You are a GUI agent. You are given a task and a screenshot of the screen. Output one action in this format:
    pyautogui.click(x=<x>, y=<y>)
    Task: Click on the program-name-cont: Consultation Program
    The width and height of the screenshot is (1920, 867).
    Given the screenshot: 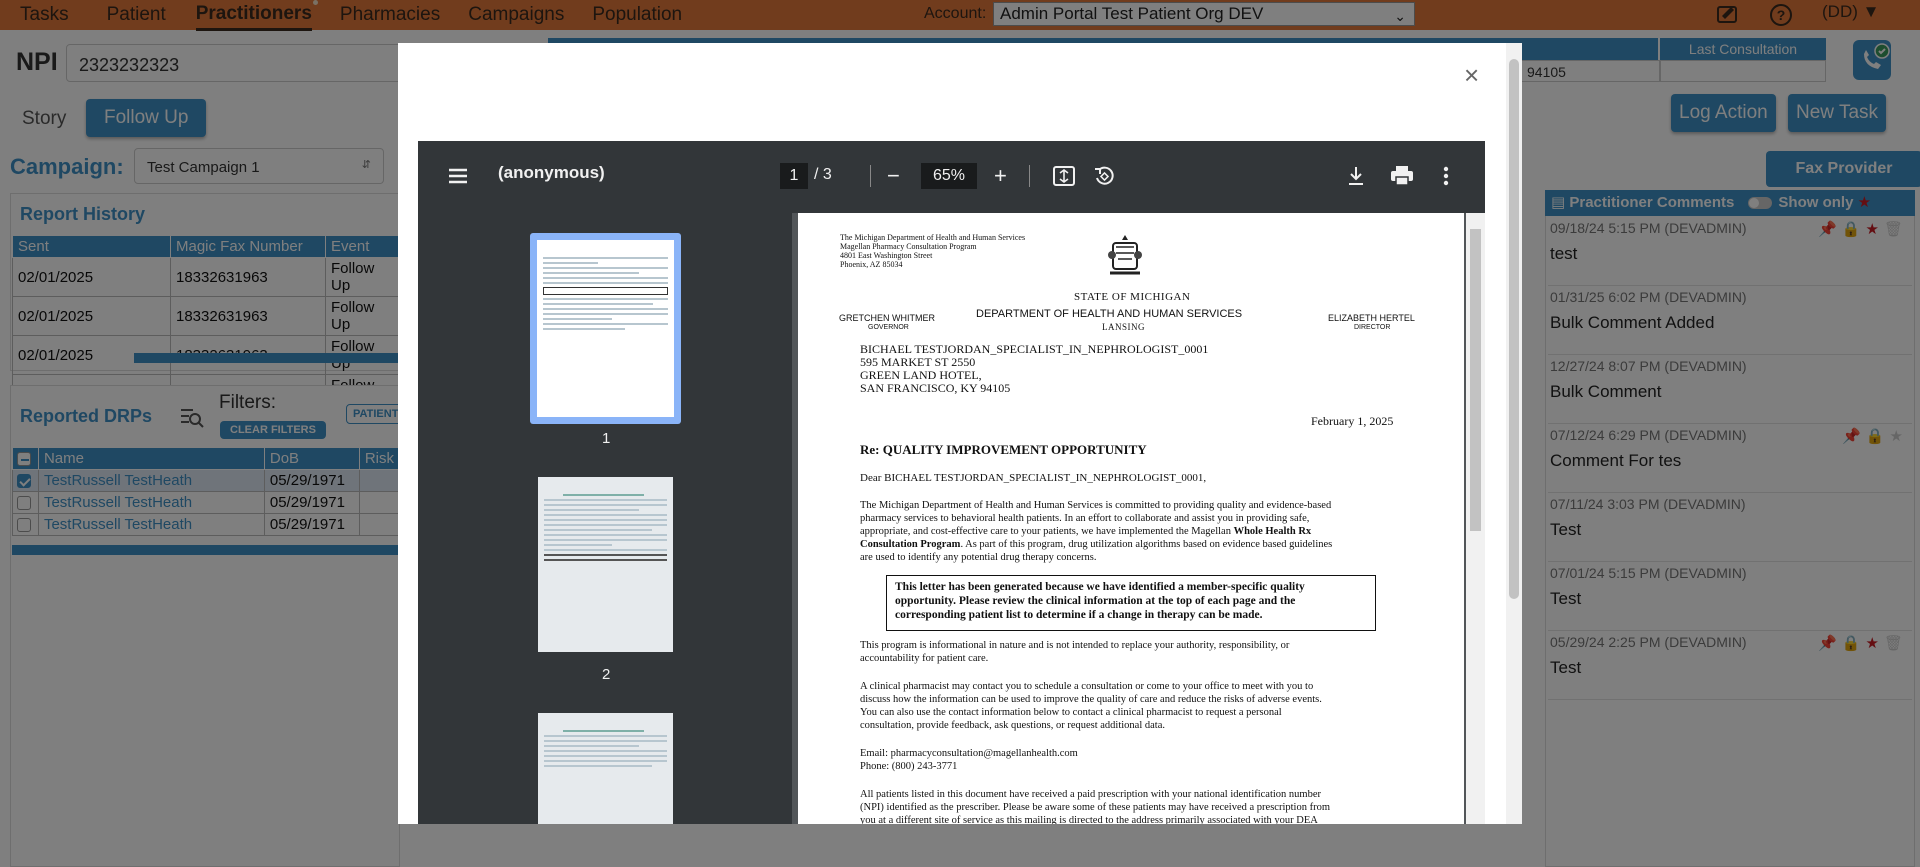 What is the action you would take?
    pyautogui.click(x=910, y=544)
    